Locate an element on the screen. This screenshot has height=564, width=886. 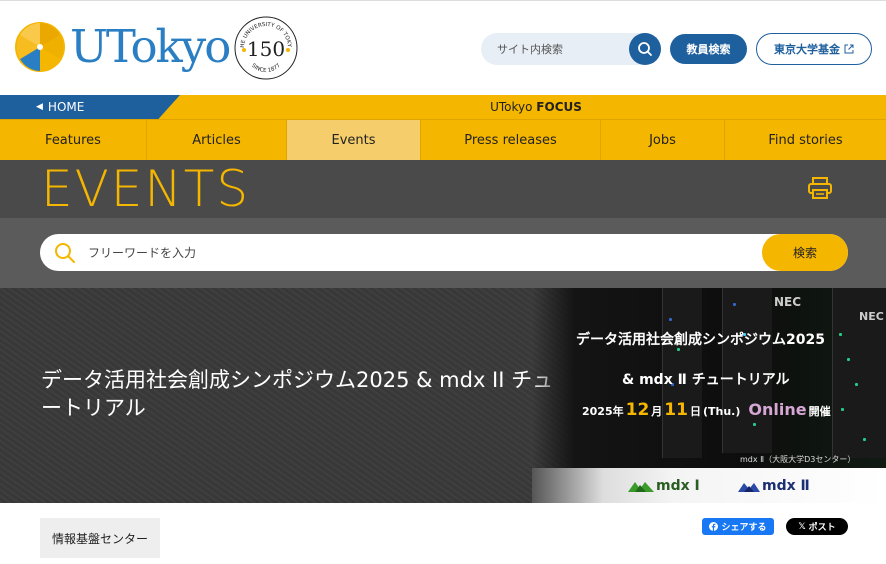
page-title: EVENTS is located at coordinates (146, 189).